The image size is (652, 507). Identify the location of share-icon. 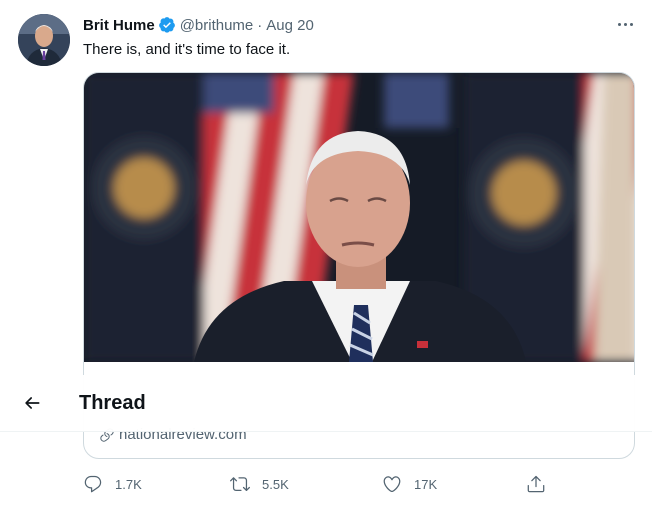
(536, 484).